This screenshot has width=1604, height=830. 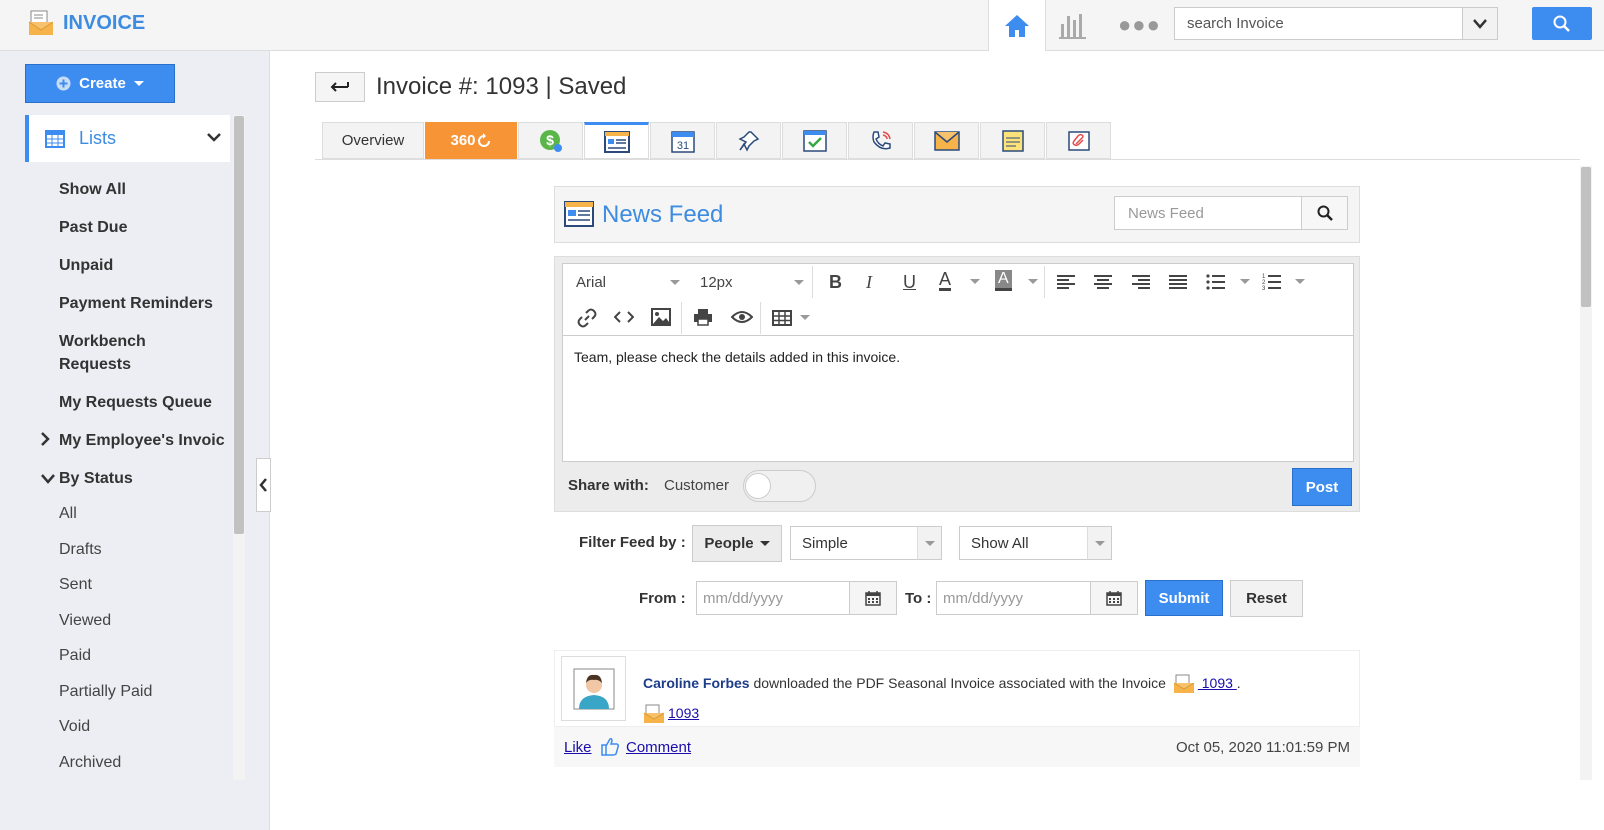 What do you see at coordinates (658, 747) in the screenshot?
I see `comment-link: Comment` at bounding box center [658, 747].